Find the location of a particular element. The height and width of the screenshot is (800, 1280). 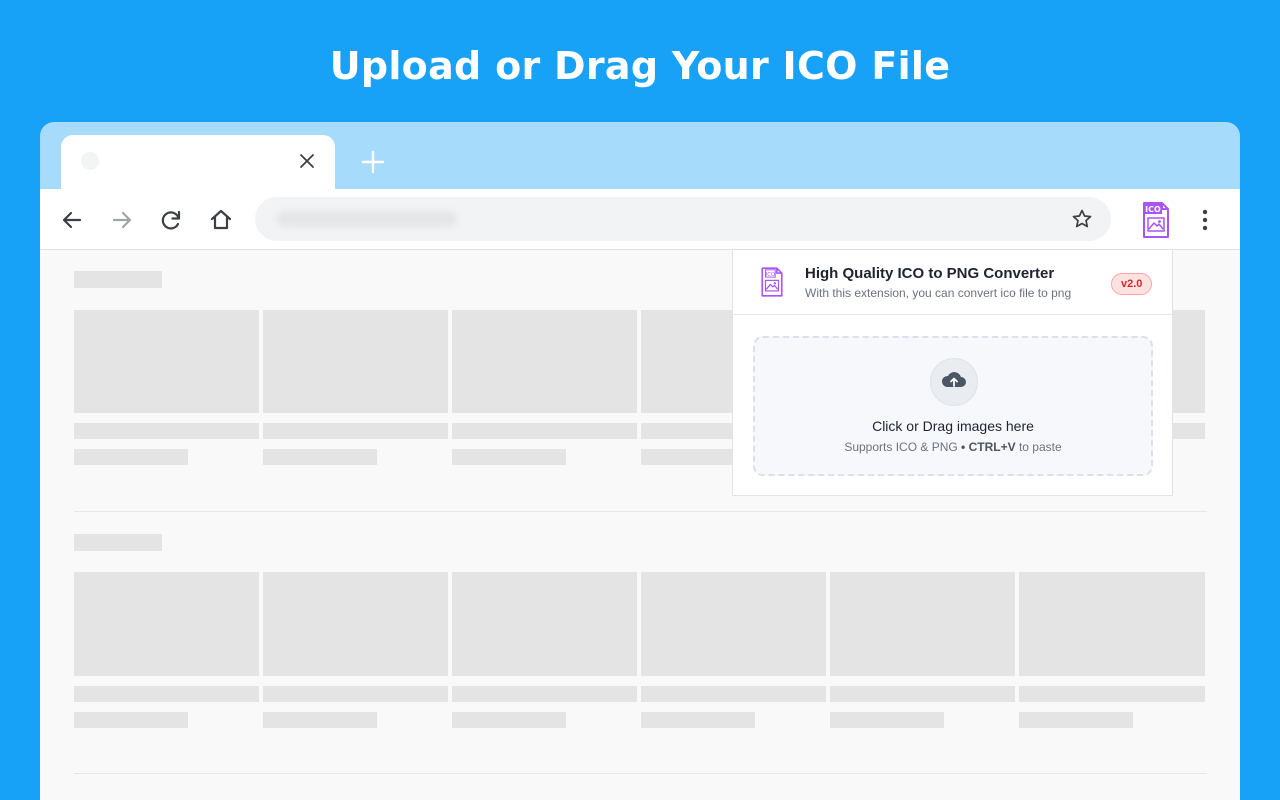

star-icon is located at coordinates (1082, 219).